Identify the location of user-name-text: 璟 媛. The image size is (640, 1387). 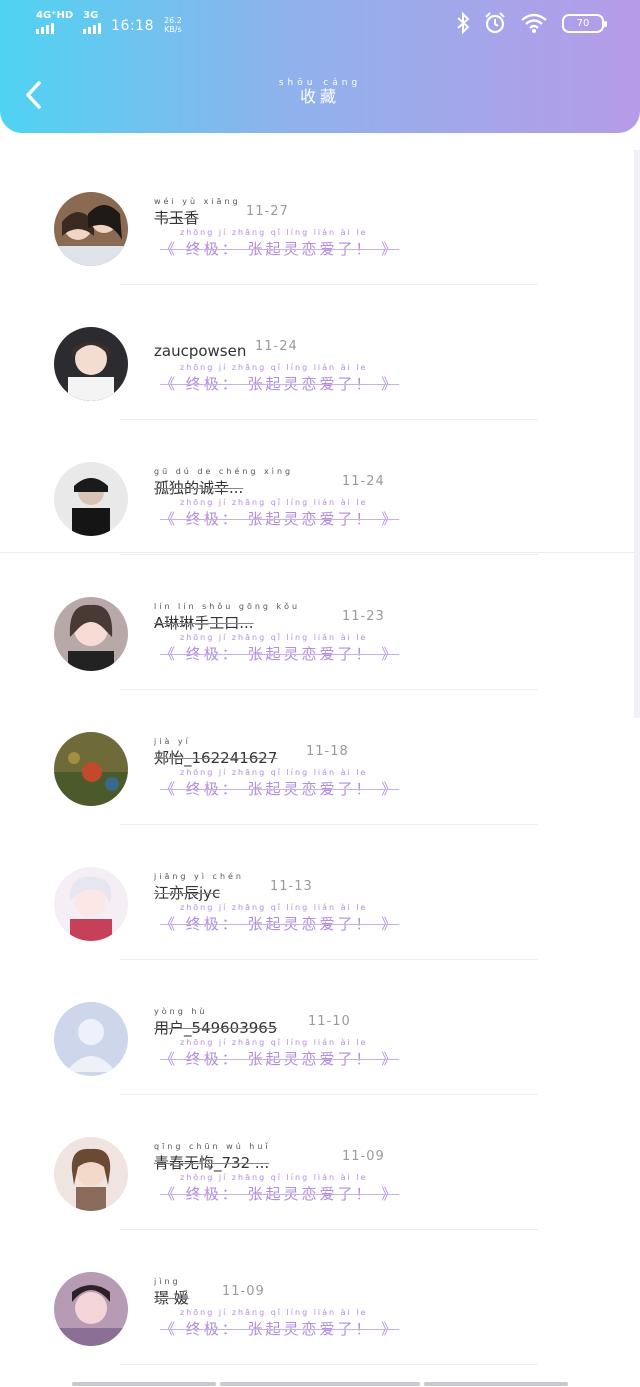
(171, 1298).